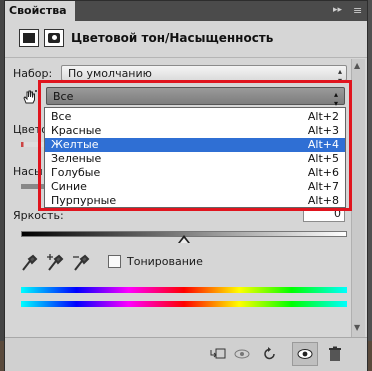 This screenshot has width=372, height=371. What do you see at coordinates (186, 354) in the screenshot?
I see `panel-footer` at bounding box center [186, 354].